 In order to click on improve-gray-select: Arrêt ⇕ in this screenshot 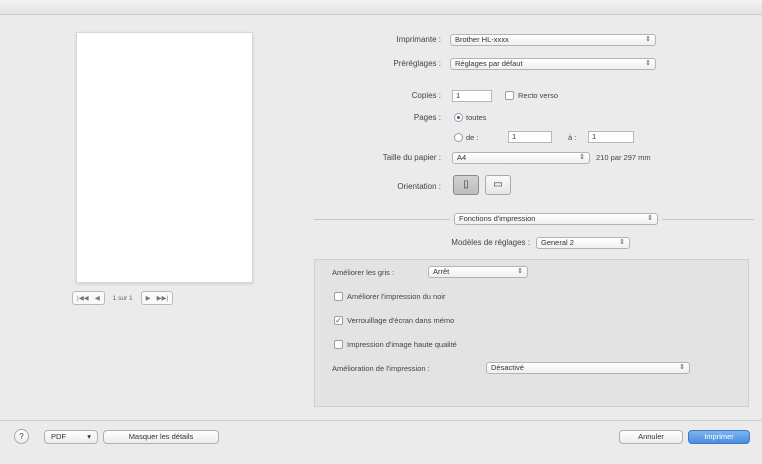, I will do `click(478, 272)`.